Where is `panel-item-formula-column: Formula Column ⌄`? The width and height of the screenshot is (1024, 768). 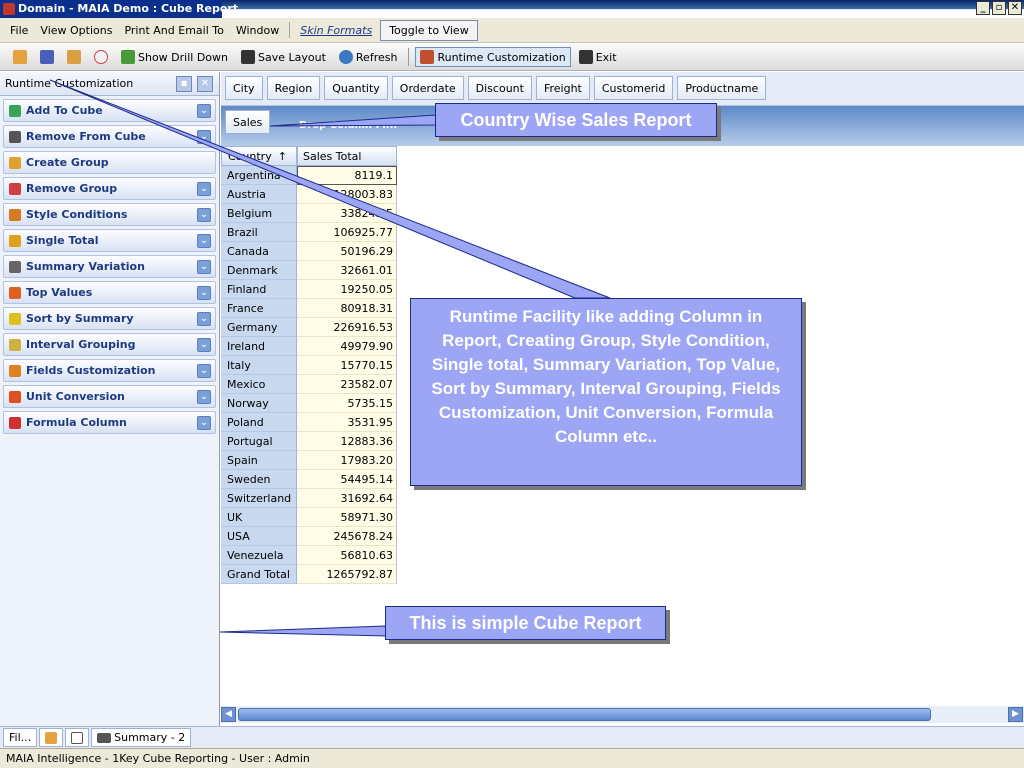
panel-item-formula-column: Formula Column ⌄ is located at coordinates (109, 422).